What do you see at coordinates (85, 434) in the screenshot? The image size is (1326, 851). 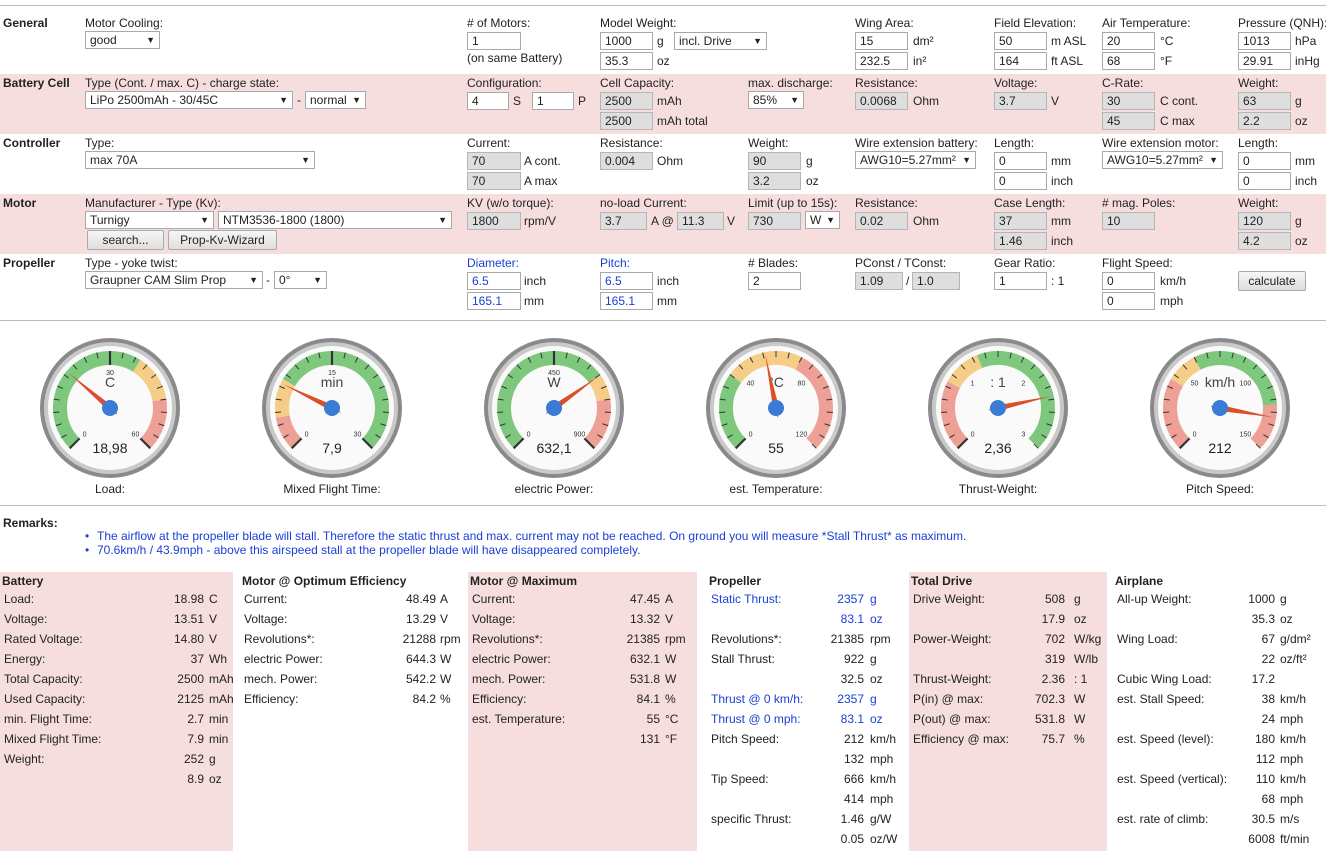 I see `gauge-tick-label: 0` at bounding box center [85, 434].